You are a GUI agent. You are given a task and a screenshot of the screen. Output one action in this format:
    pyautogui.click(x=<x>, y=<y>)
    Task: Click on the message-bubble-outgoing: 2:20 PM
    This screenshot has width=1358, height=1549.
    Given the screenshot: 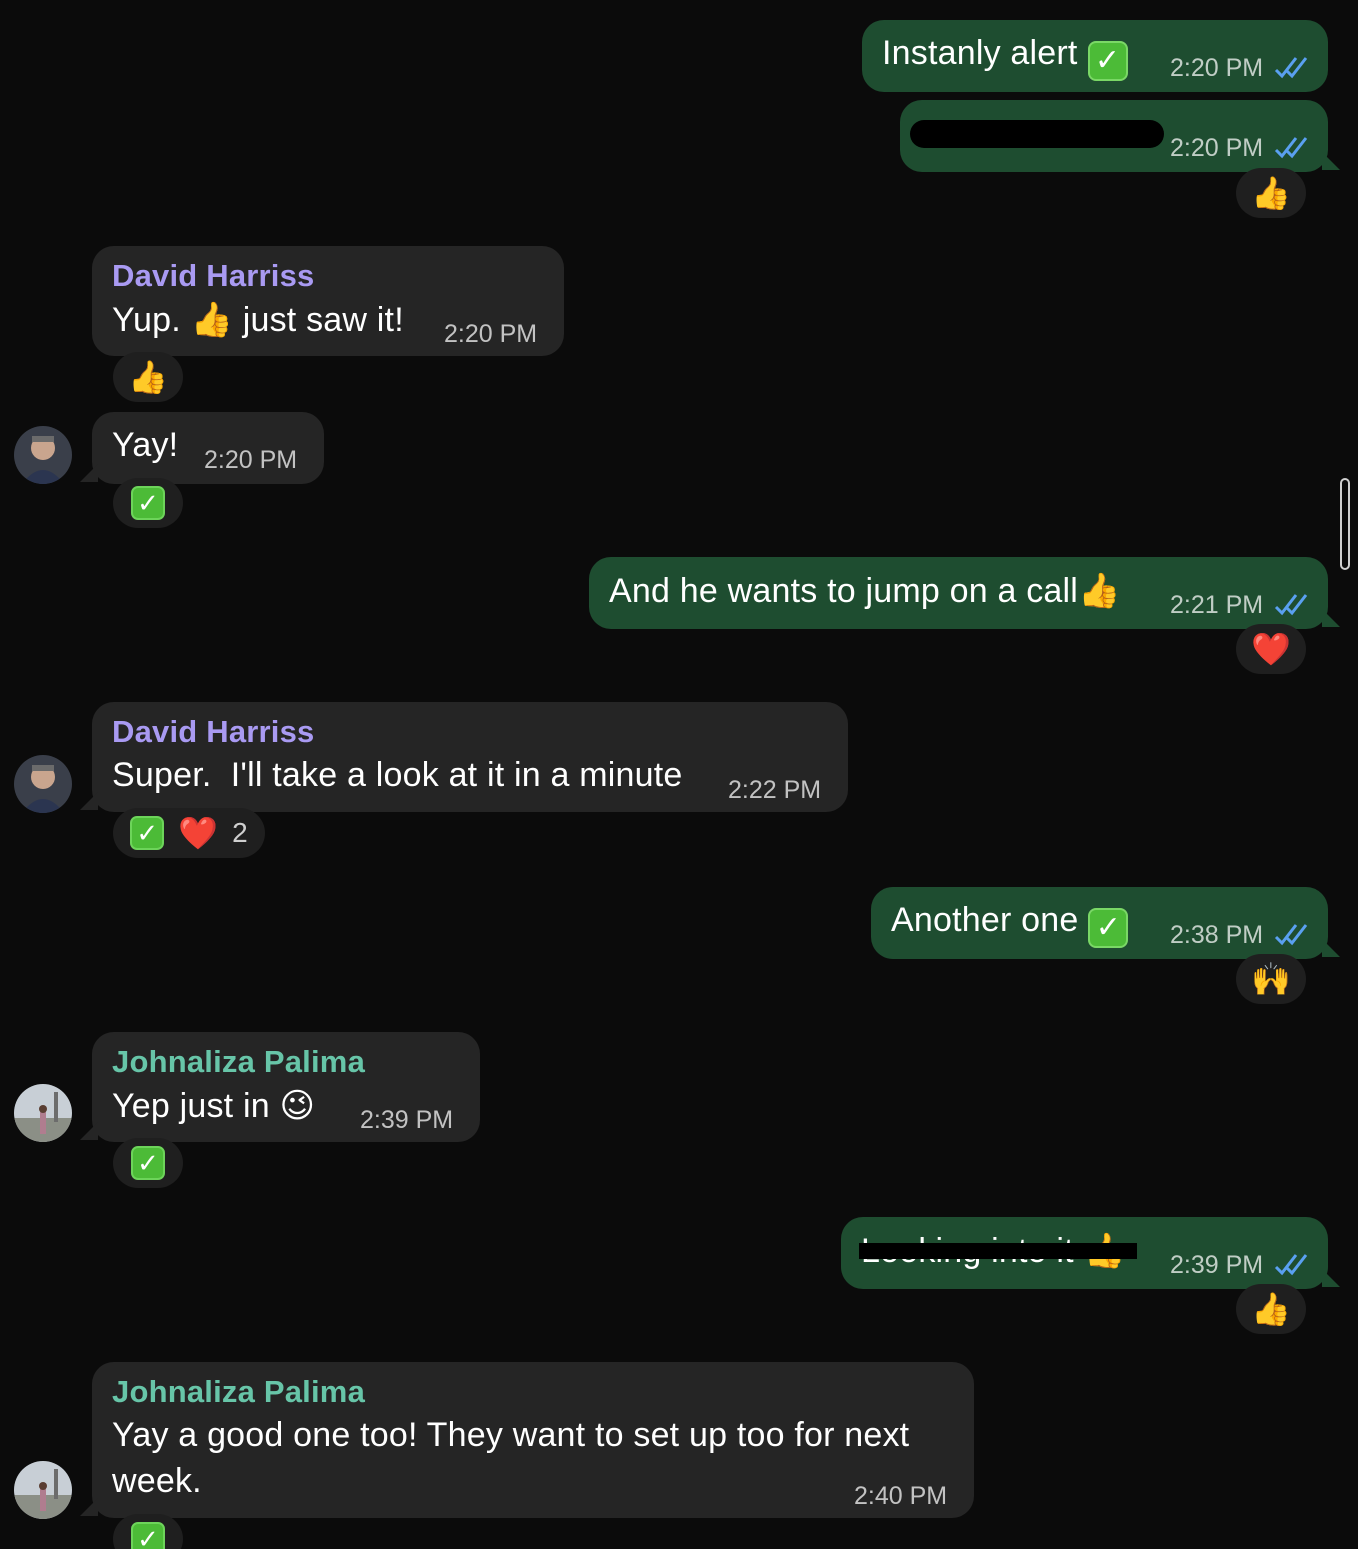 What is the action you would take?
    pyautogui.click(x=1114, y=136)
    